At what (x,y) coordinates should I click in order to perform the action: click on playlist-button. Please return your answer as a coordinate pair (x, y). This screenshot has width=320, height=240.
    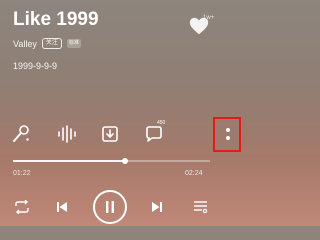
    Looking at the image, I should click on (201, 207).